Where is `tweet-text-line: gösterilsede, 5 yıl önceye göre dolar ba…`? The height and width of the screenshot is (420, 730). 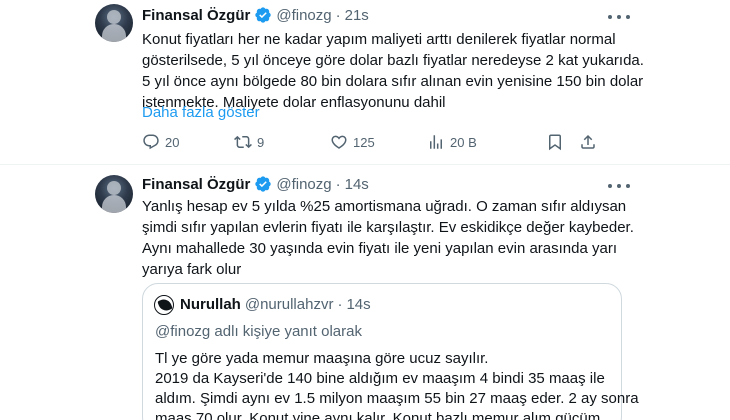 tweet-text-line: gösterilsede, 5 yıl önceye göre dolar ba… is located at coordinates (393, 60).